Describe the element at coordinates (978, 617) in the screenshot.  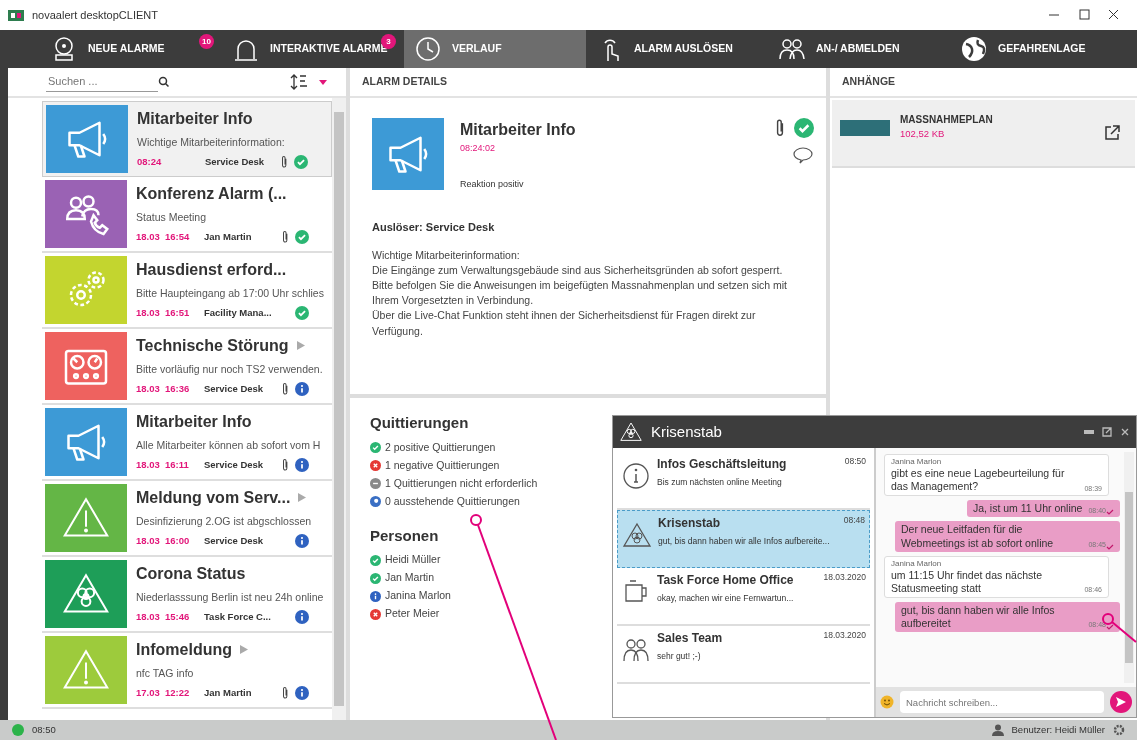
I see `message-text: gut, bis dann haben wir alle Infos aufbereitet` at that location.